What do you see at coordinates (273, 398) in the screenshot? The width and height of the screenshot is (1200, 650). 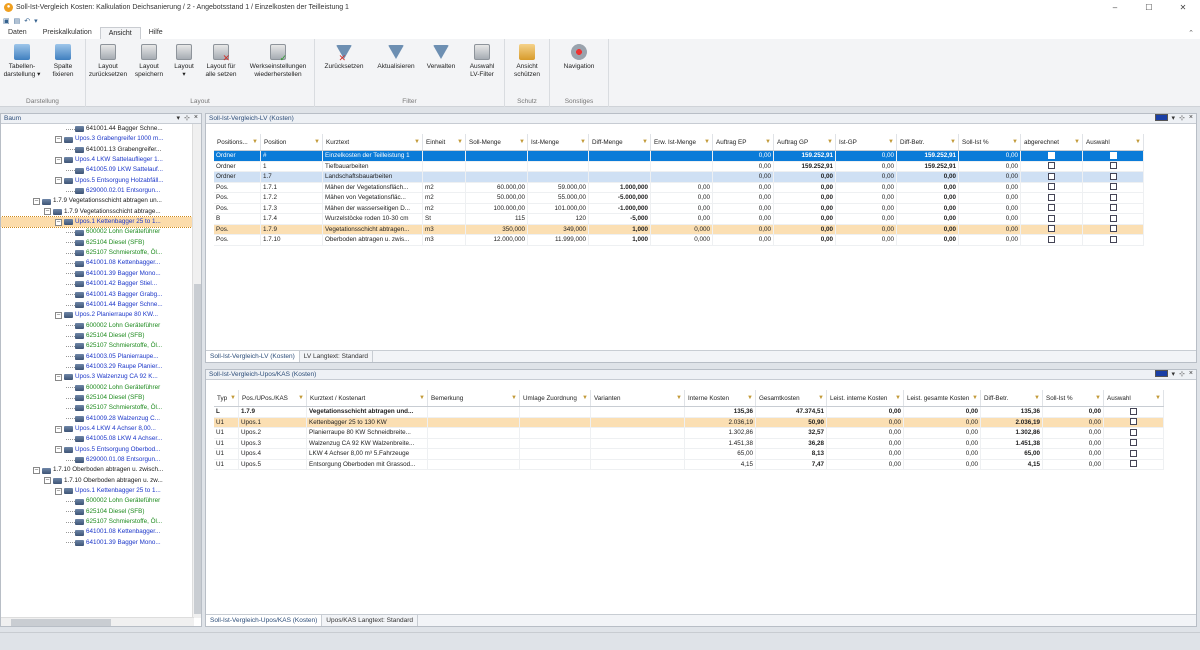 I see `column-header: Pos./UPos./KAS ▼` at bounding box center [273, 398].